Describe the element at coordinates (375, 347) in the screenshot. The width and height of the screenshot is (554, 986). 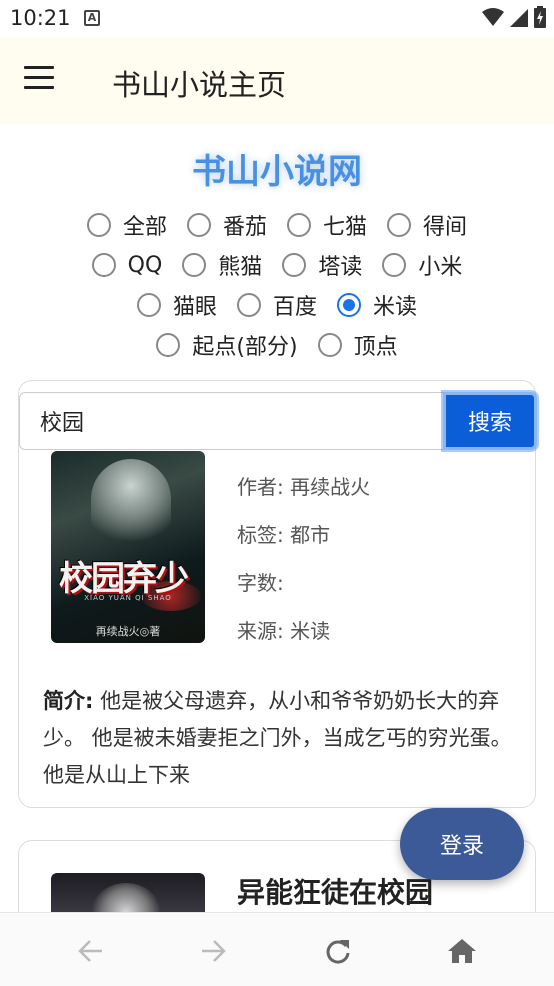
I see `source-radio-label: 顶点` at that location.